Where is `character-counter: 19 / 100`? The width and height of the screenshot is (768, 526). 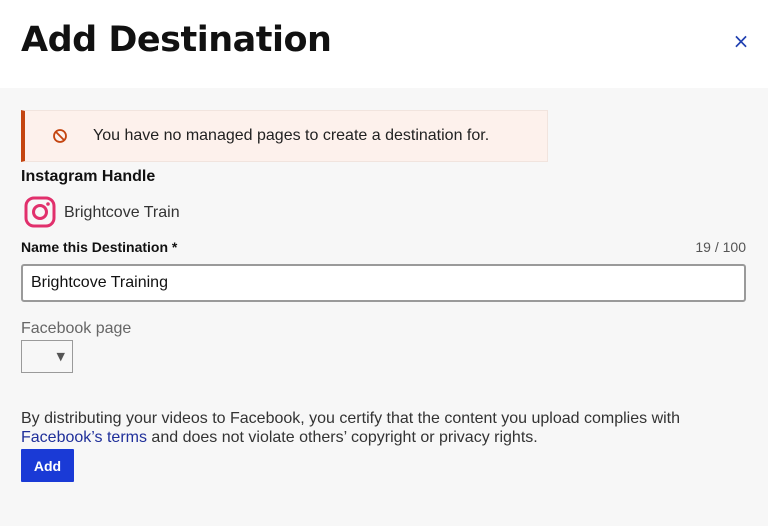 character-counter: 19 / 100 is located at coordinates (720, 247).